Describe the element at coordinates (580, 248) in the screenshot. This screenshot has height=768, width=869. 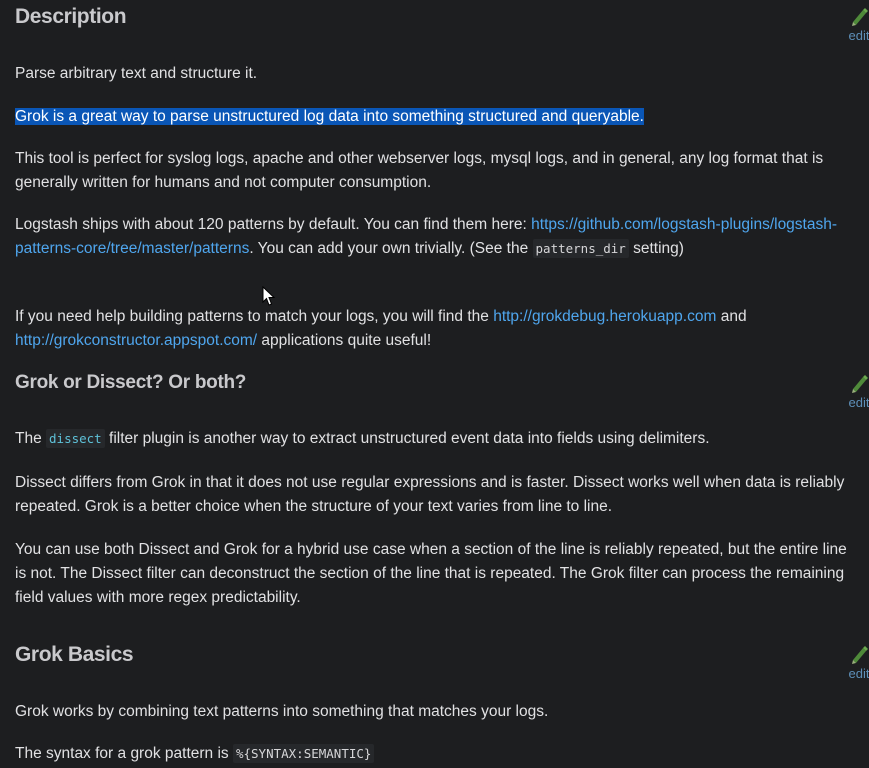
I see `patterns-dir-code: patterns_dir` at that location.